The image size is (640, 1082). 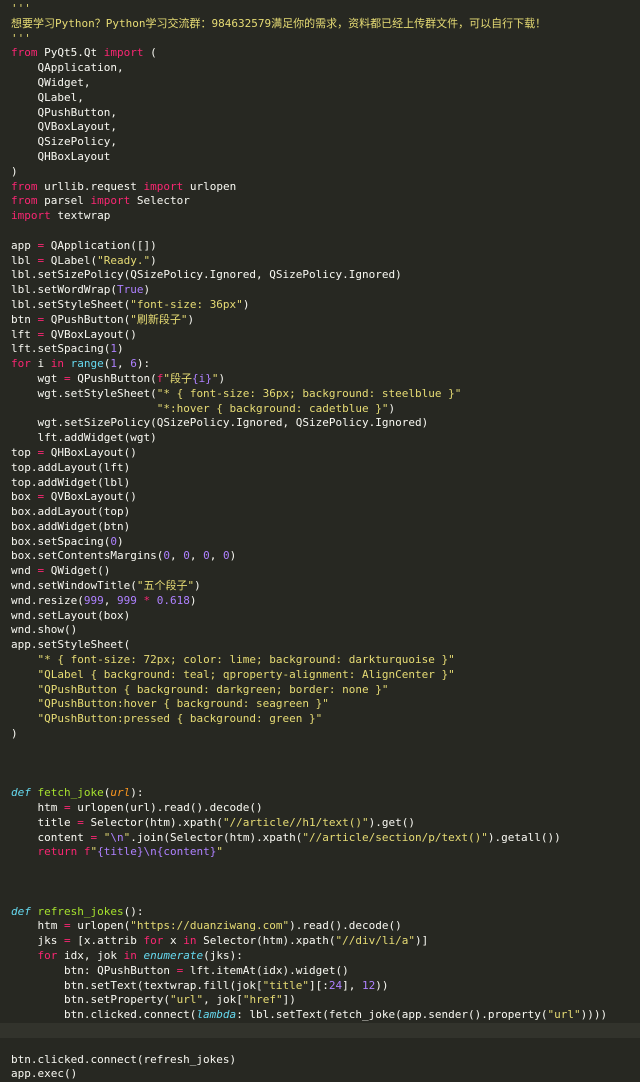 What do you see at coordinates (320, 379) in the screenshot?
I see `code-line: wgt = QPushButton(f"段子{i}")` at bounding box center [320, 379].